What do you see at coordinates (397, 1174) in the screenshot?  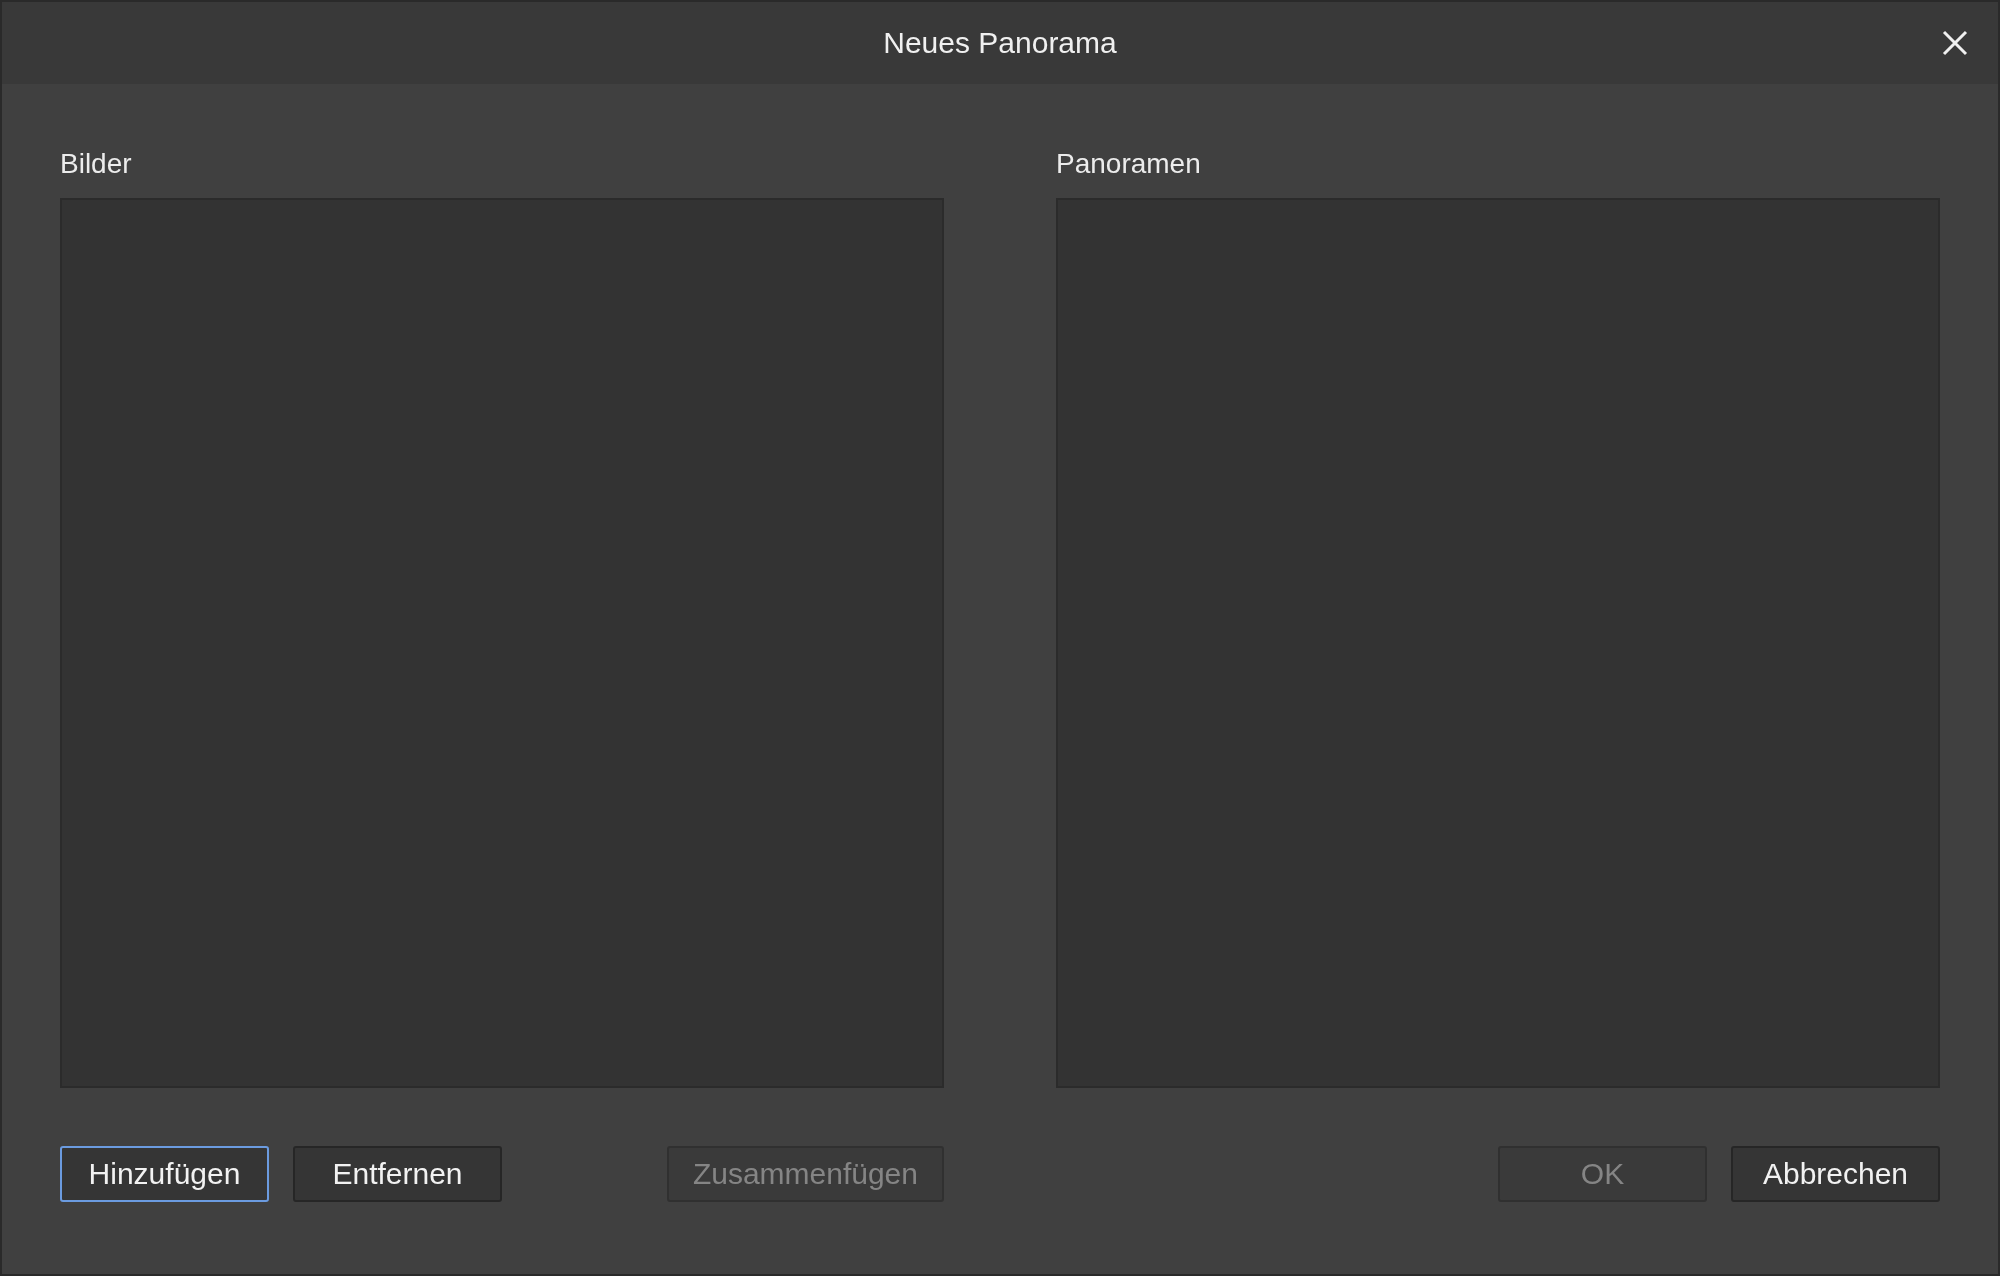 I see `dialog-button: Entfernen` at bounding box center [397, 1174].